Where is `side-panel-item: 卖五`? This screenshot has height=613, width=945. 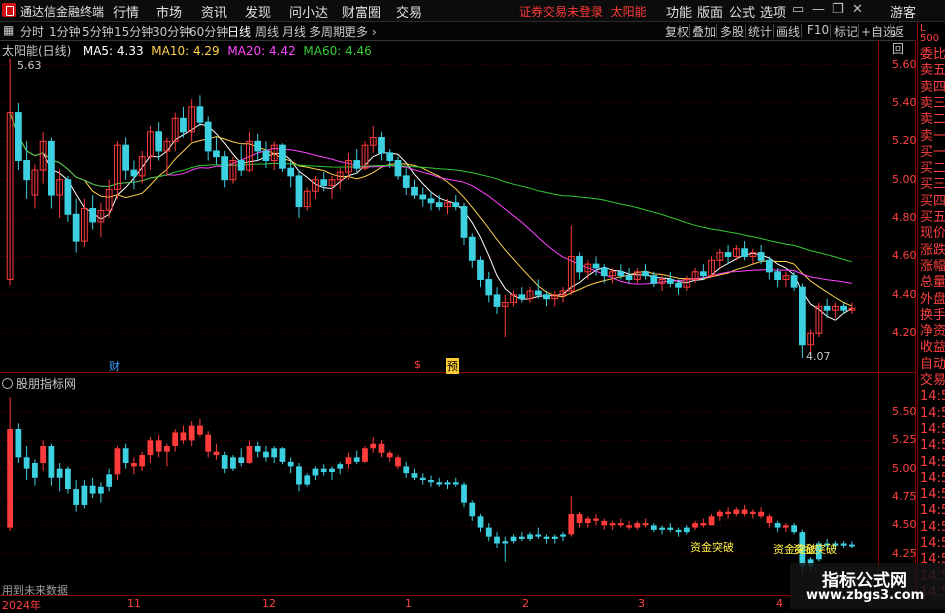 side-panel-item: 卖五 is located at coordinates (932, 70).